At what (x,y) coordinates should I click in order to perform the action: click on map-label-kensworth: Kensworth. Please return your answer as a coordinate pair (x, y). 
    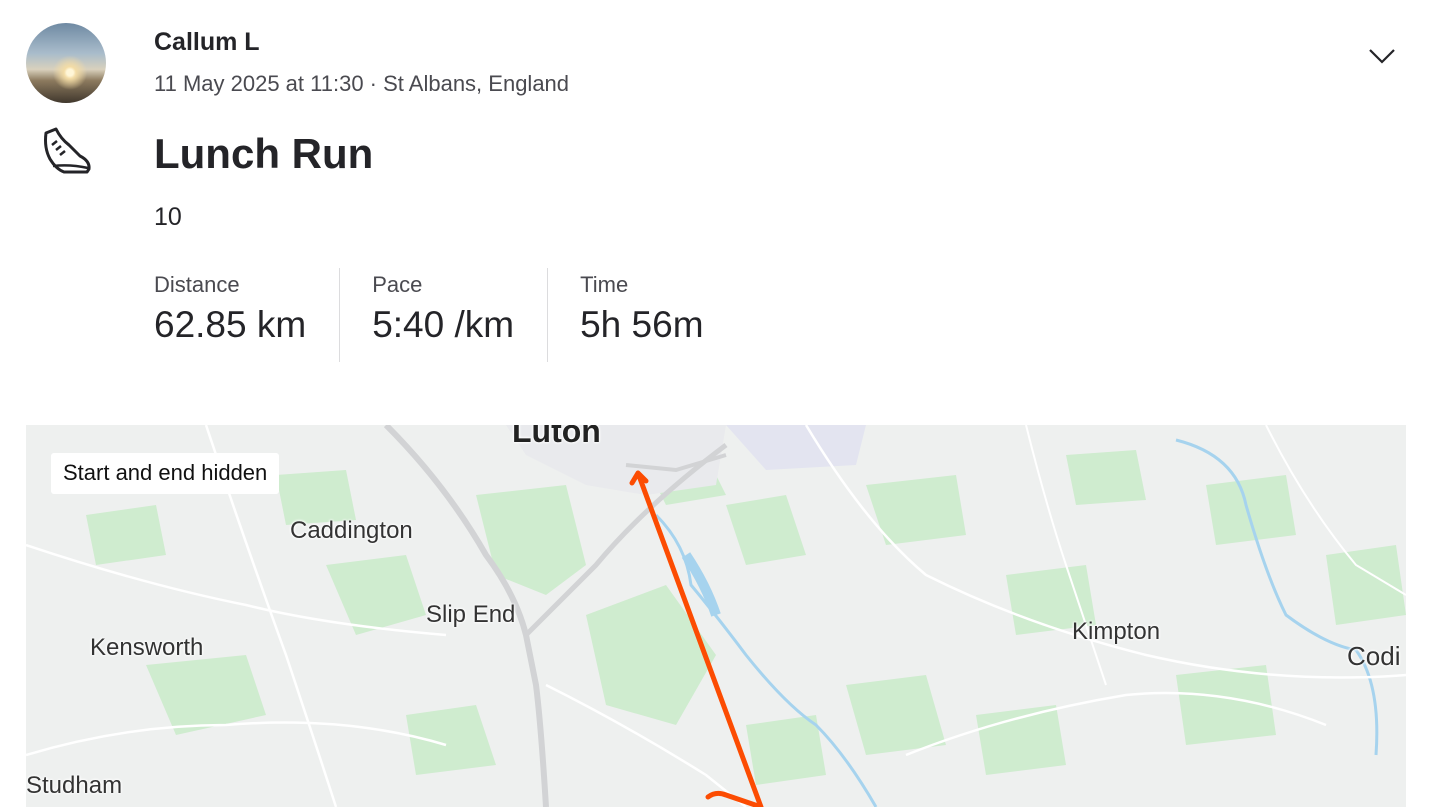
    Looking at the image, I should click on (147, 647).